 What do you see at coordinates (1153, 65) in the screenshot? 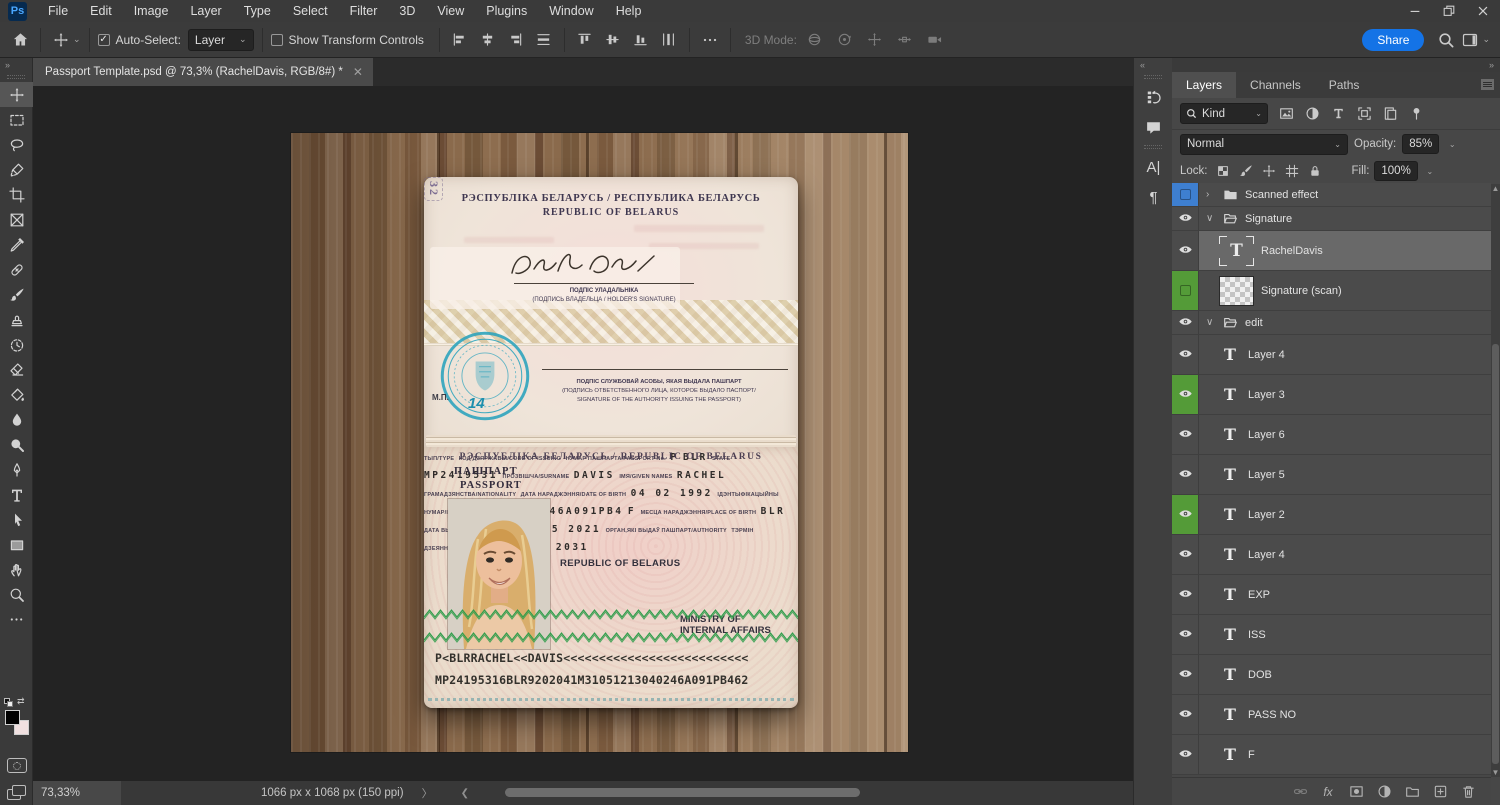
I see `dock-expand-icon: «` at bounding box center [1153, 65].